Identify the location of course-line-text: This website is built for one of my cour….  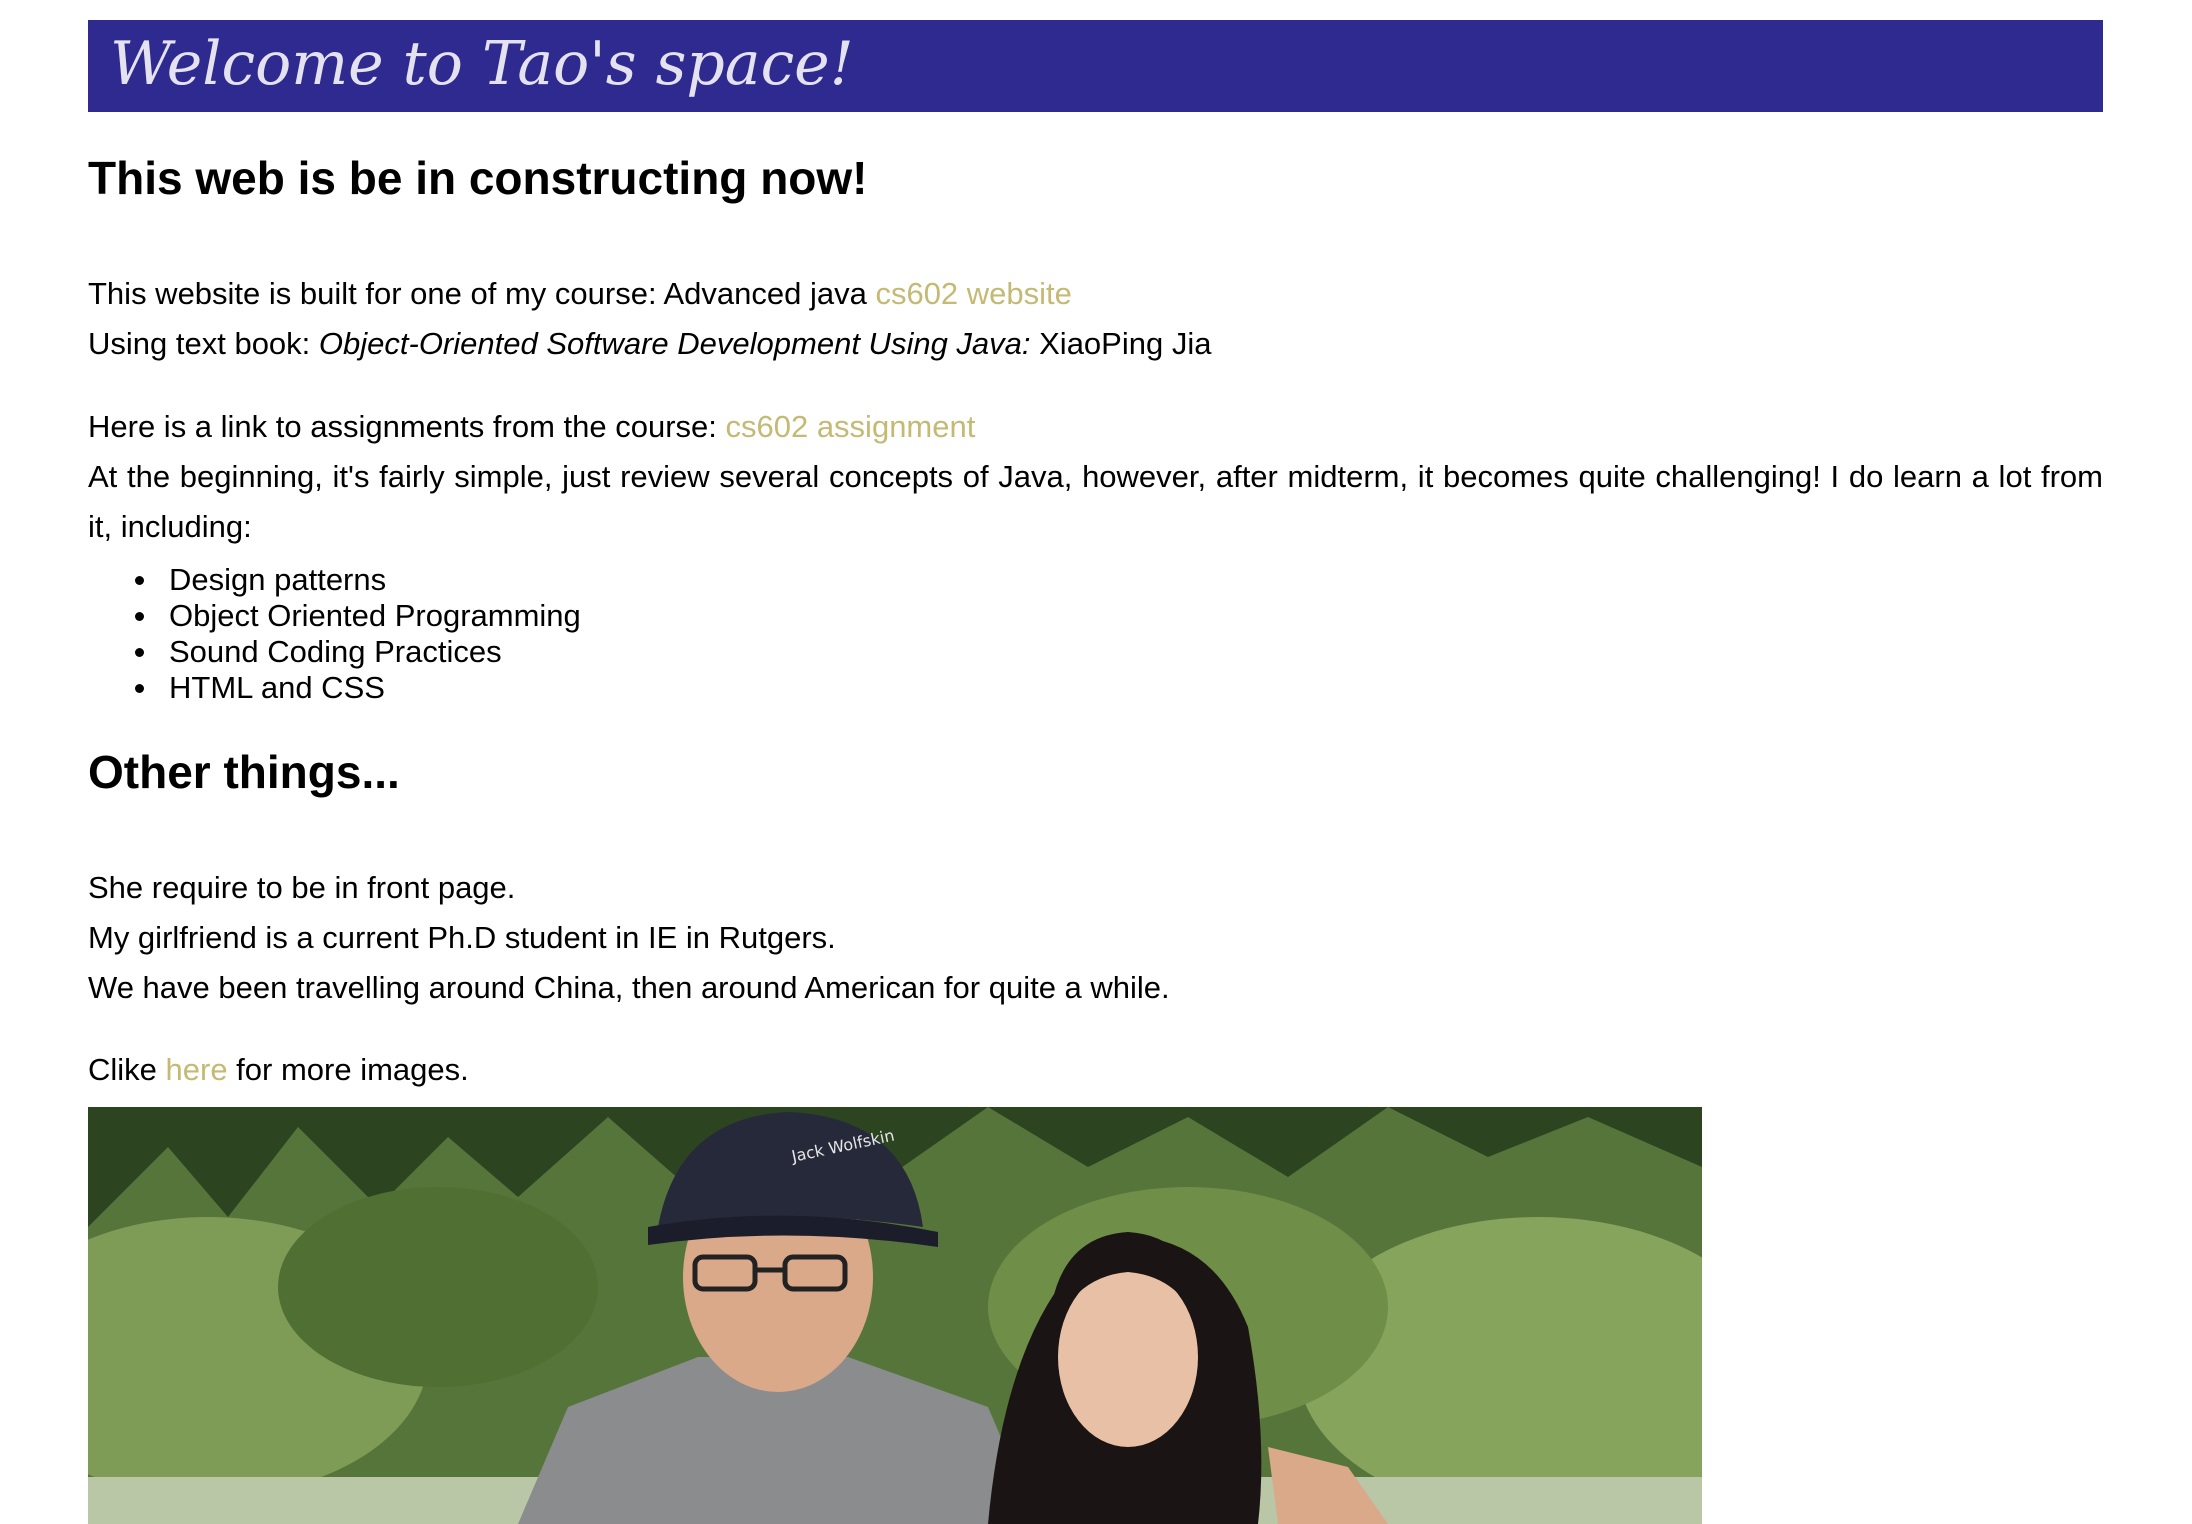
(482, 293).